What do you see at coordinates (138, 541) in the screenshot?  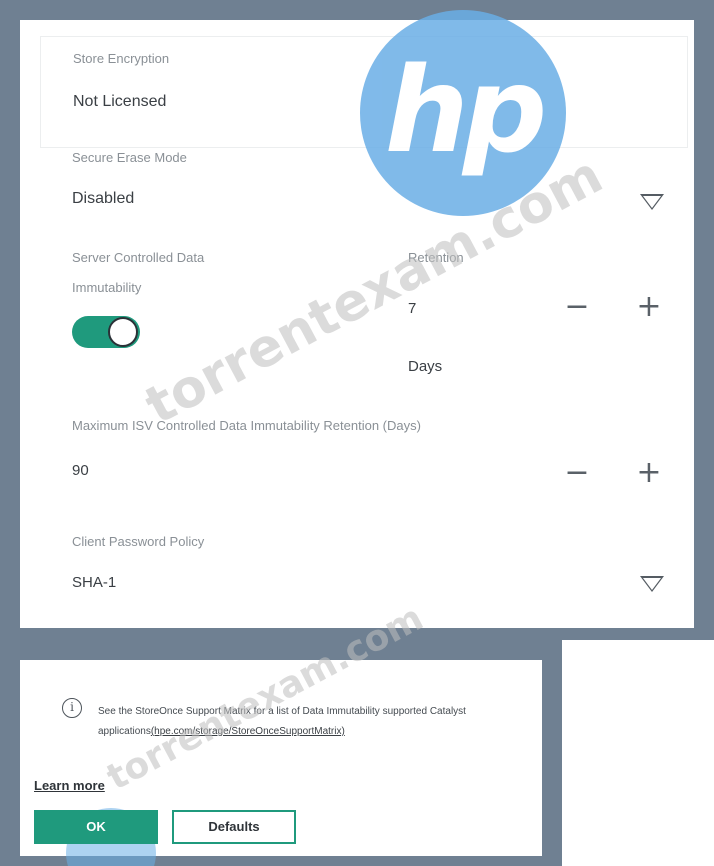 I see `client-password-label: Client Password Policy` at bounding box center [138, 541].